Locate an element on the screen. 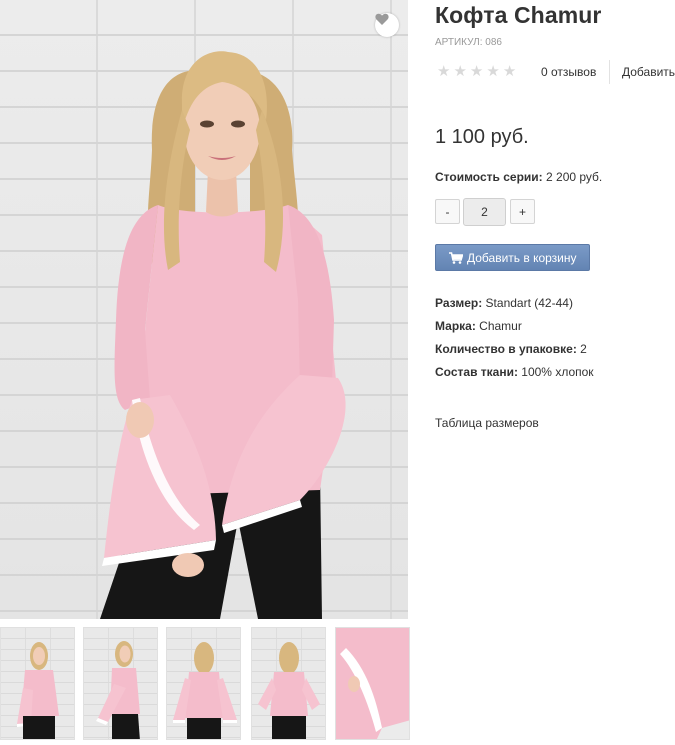 The image size is (675, 745). add-review-link: Добавить is located at coordinates (648, 72).